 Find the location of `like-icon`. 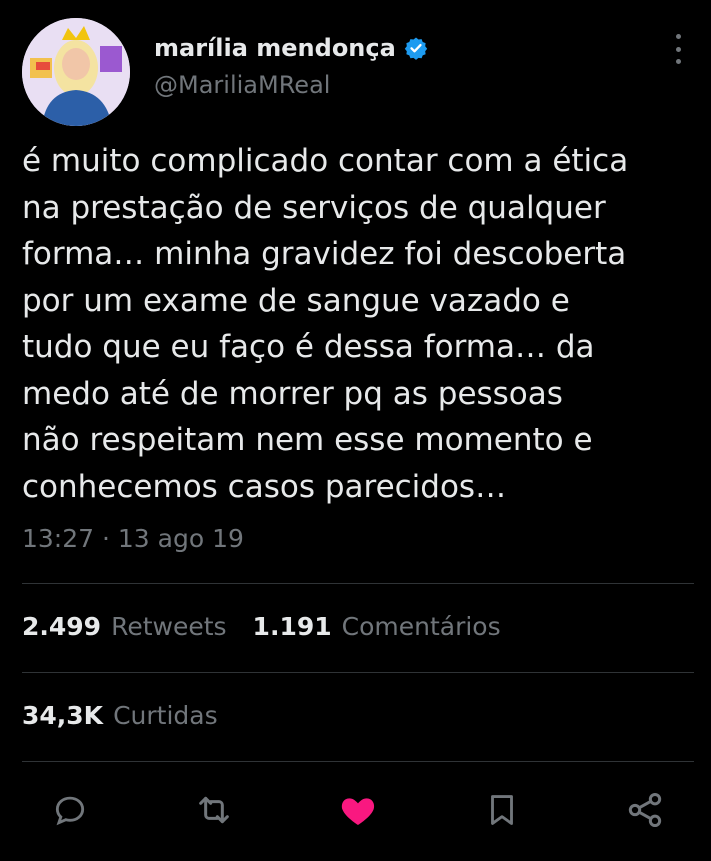

like-icon is located at coordinates (358, 810).